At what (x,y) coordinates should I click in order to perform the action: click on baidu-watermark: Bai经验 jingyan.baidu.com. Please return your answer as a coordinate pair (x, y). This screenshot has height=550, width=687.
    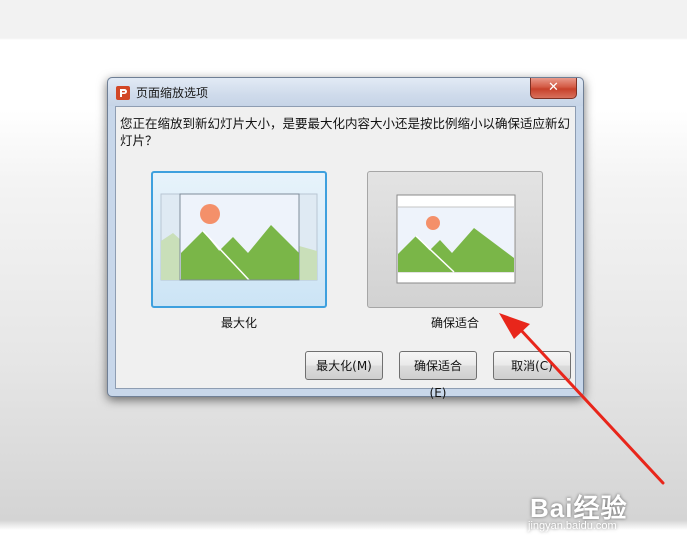
    Looking at the image, I should click on (577, 510).